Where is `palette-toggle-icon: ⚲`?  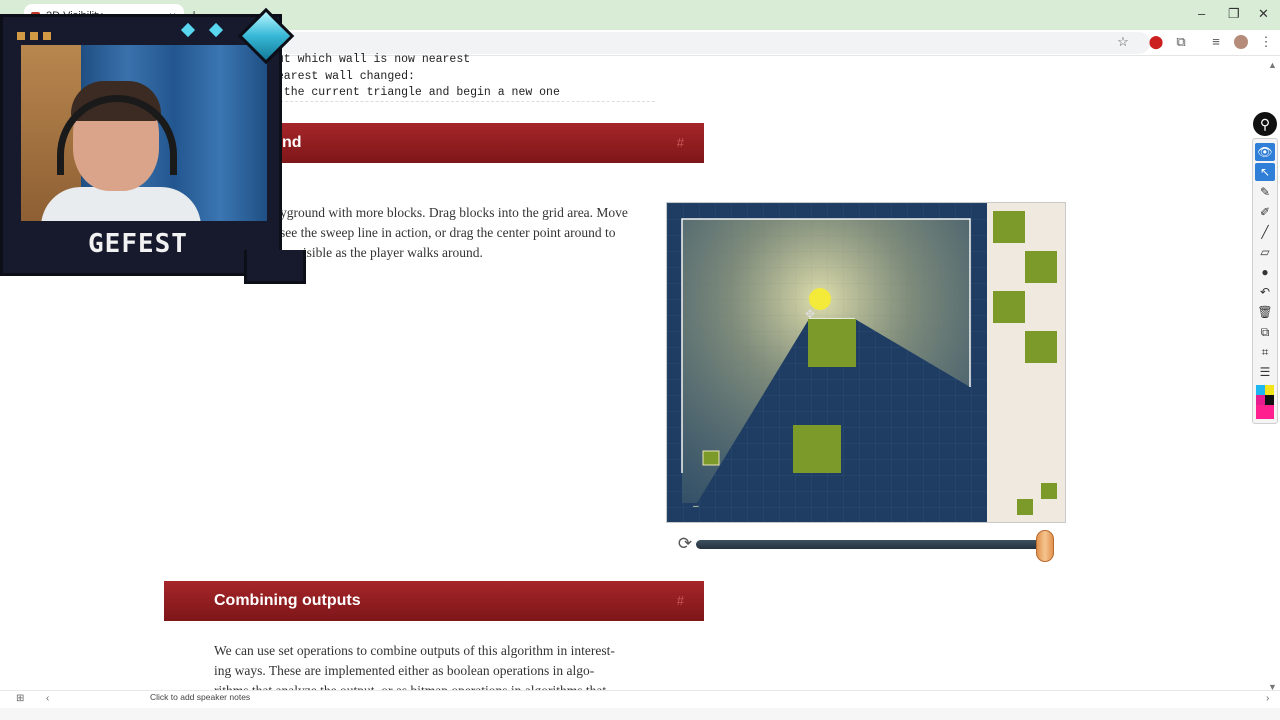
palette-toggle-icon: ⚲ is located at coordinates (1265, 124).